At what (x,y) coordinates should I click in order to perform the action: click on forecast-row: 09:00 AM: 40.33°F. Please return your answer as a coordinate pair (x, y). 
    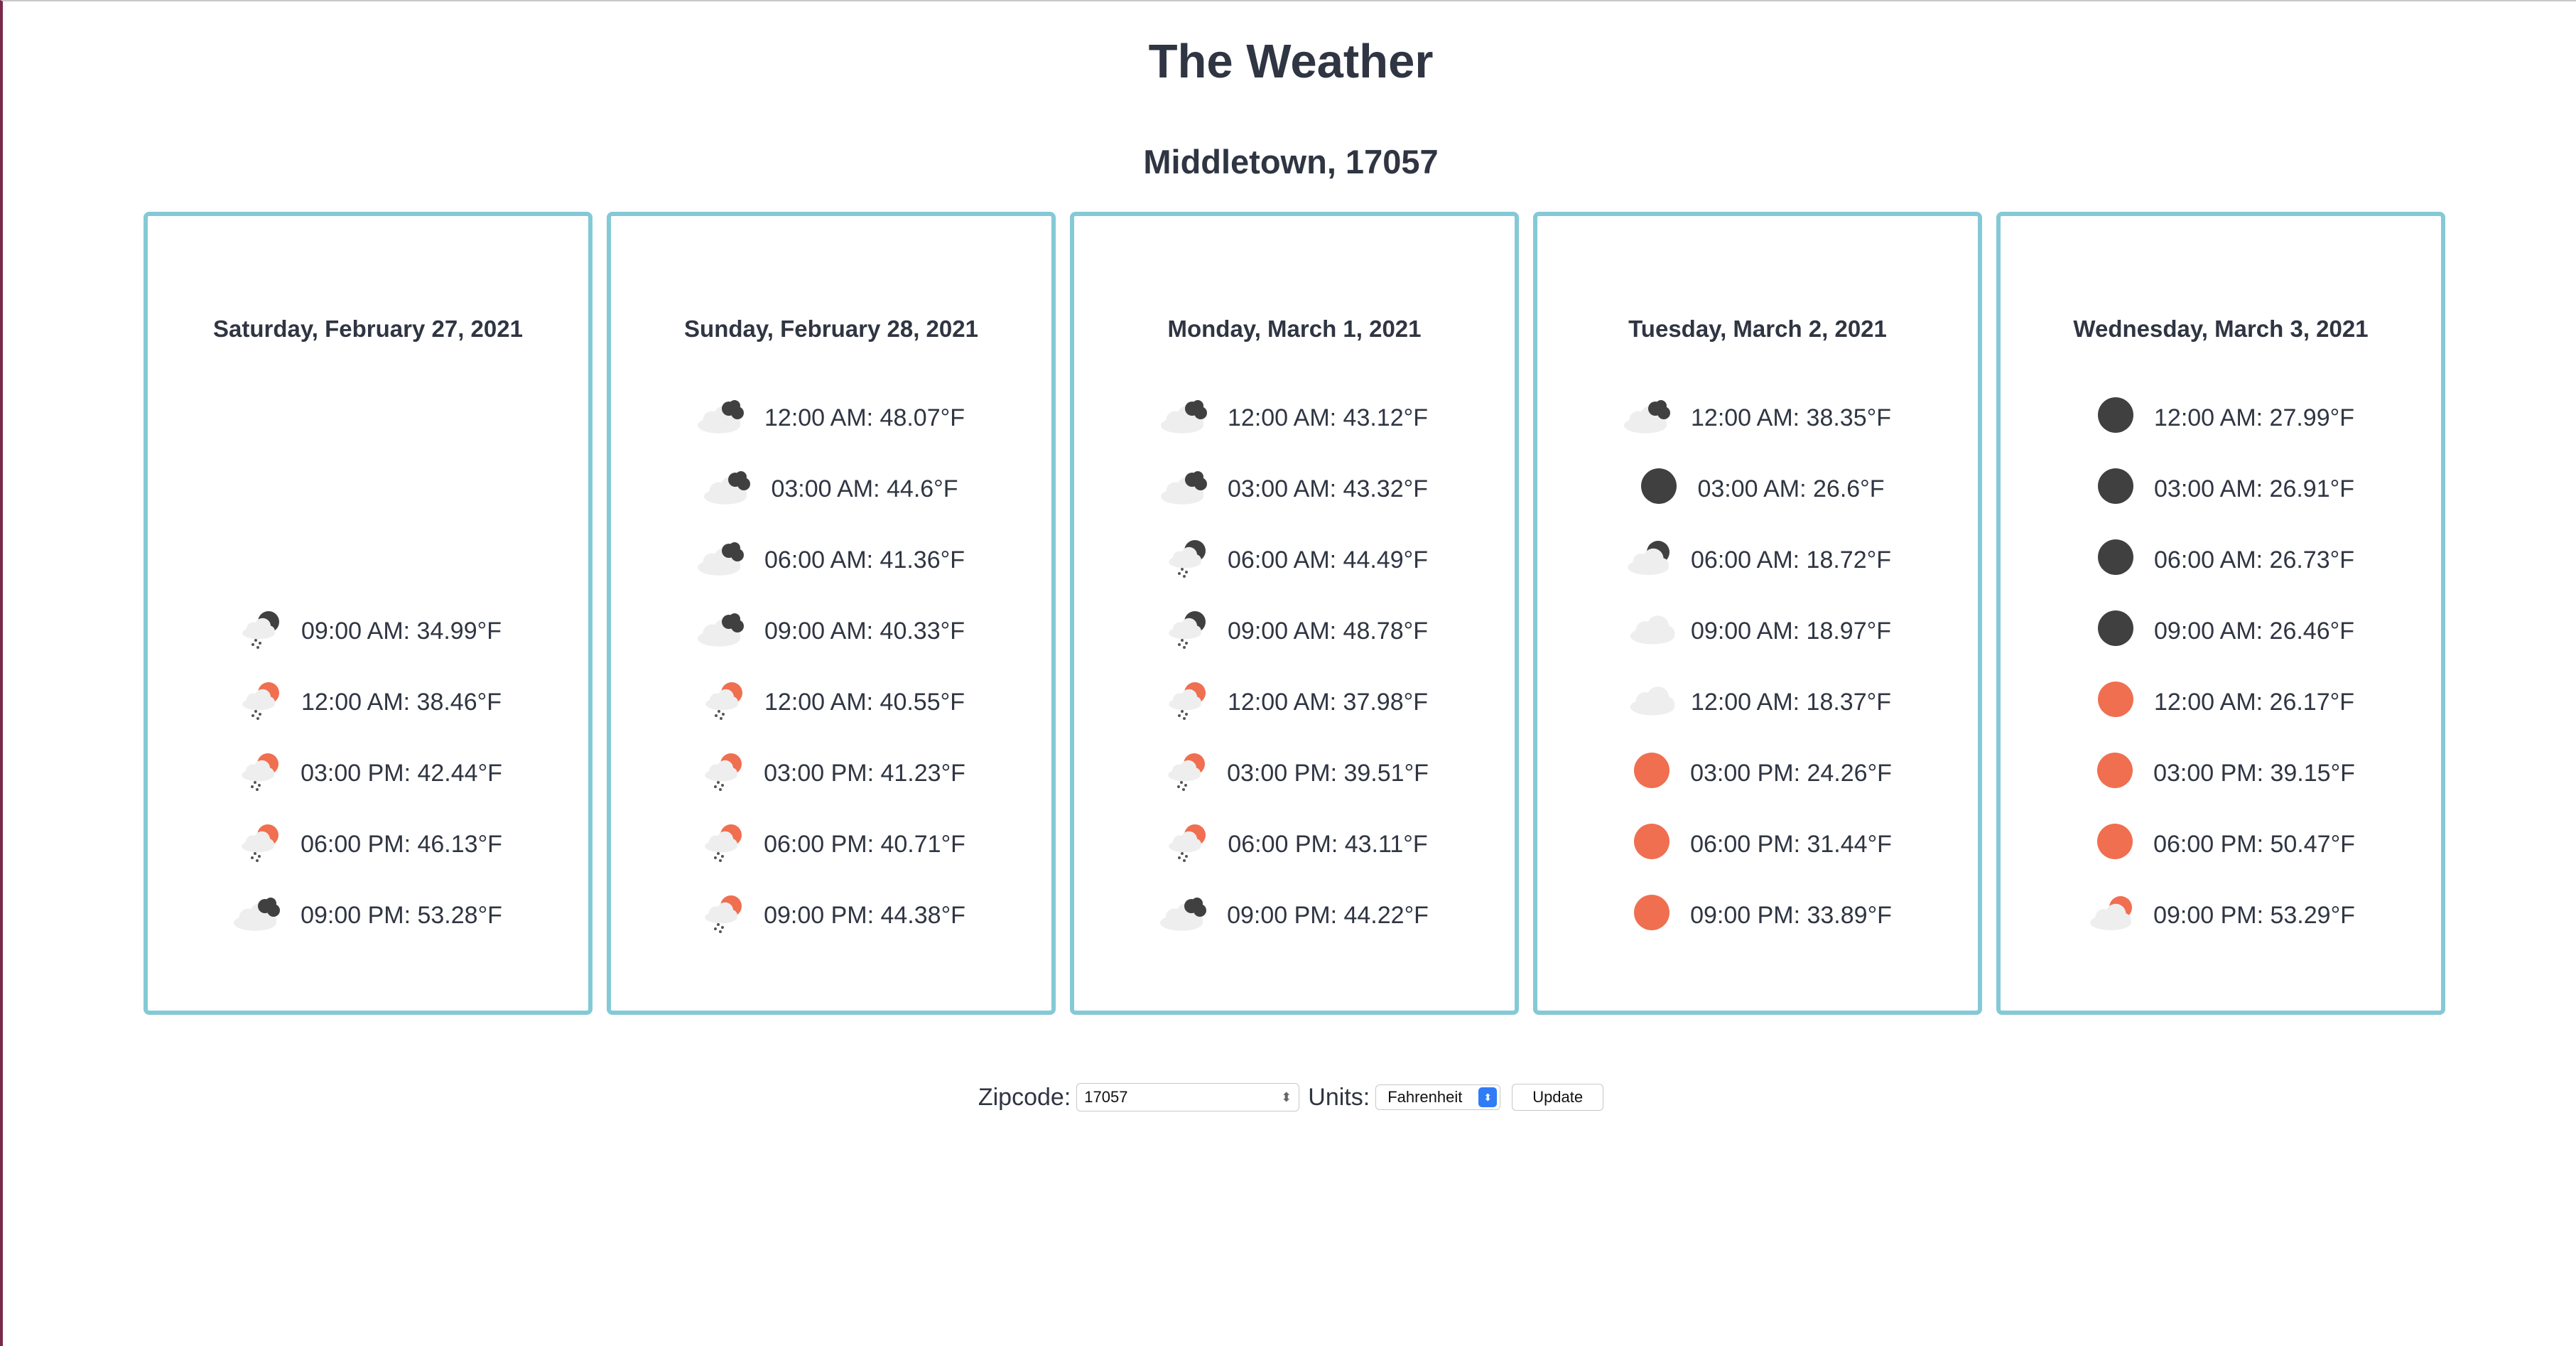
    Looking at the image, I should click on (831, 631).